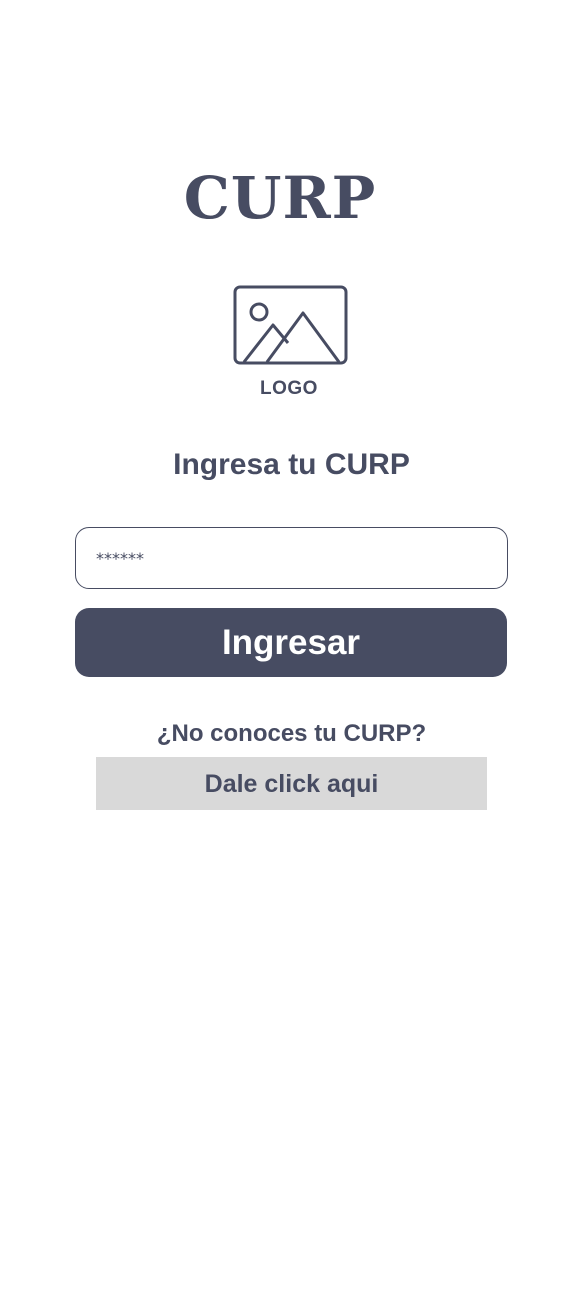 This screenshot has width=583, height=1307. What do you see at coordinates (291, 642) in the screenshot?
I see `submit-button: Ingresar` at bounding box center [291, 642].